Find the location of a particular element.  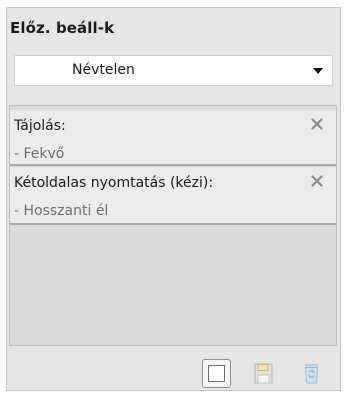

summary-item-value: - Hosszanti él is located at coordinates (61, 211).